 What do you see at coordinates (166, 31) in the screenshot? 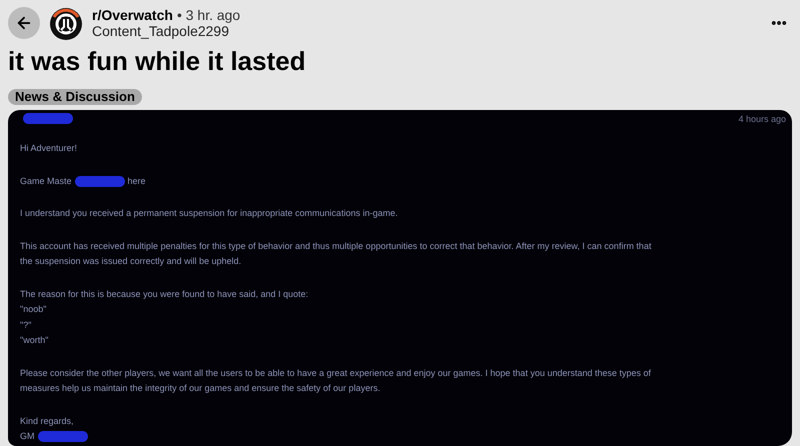
I see `author-name: Content_Tadpole2299` at bounding box center [166, 31].